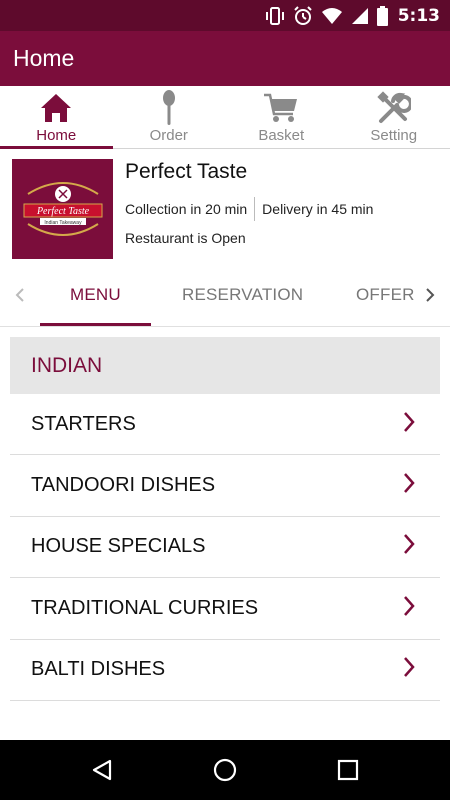 The height and width of the screenshot is (800, 450). What do you see at coordinates (186, 171) in the screenshot?
I see `restaurant-name: Perfect Taste` at bounding box center [186, 171].